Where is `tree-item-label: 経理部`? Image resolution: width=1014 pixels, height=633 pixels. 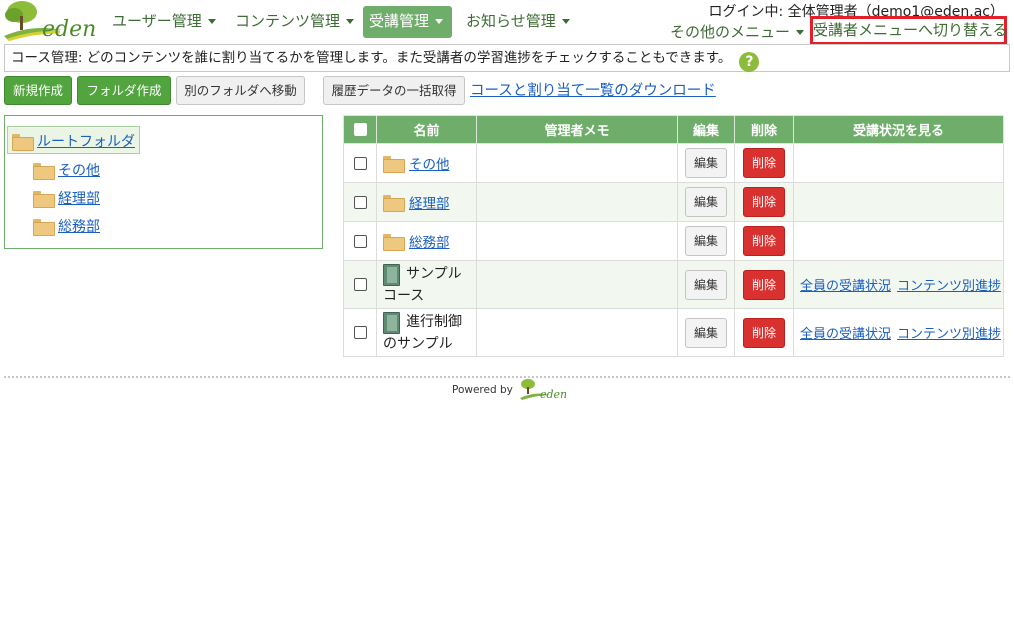
tree-item-label: 経理部 is located at coordinates (79, 199).